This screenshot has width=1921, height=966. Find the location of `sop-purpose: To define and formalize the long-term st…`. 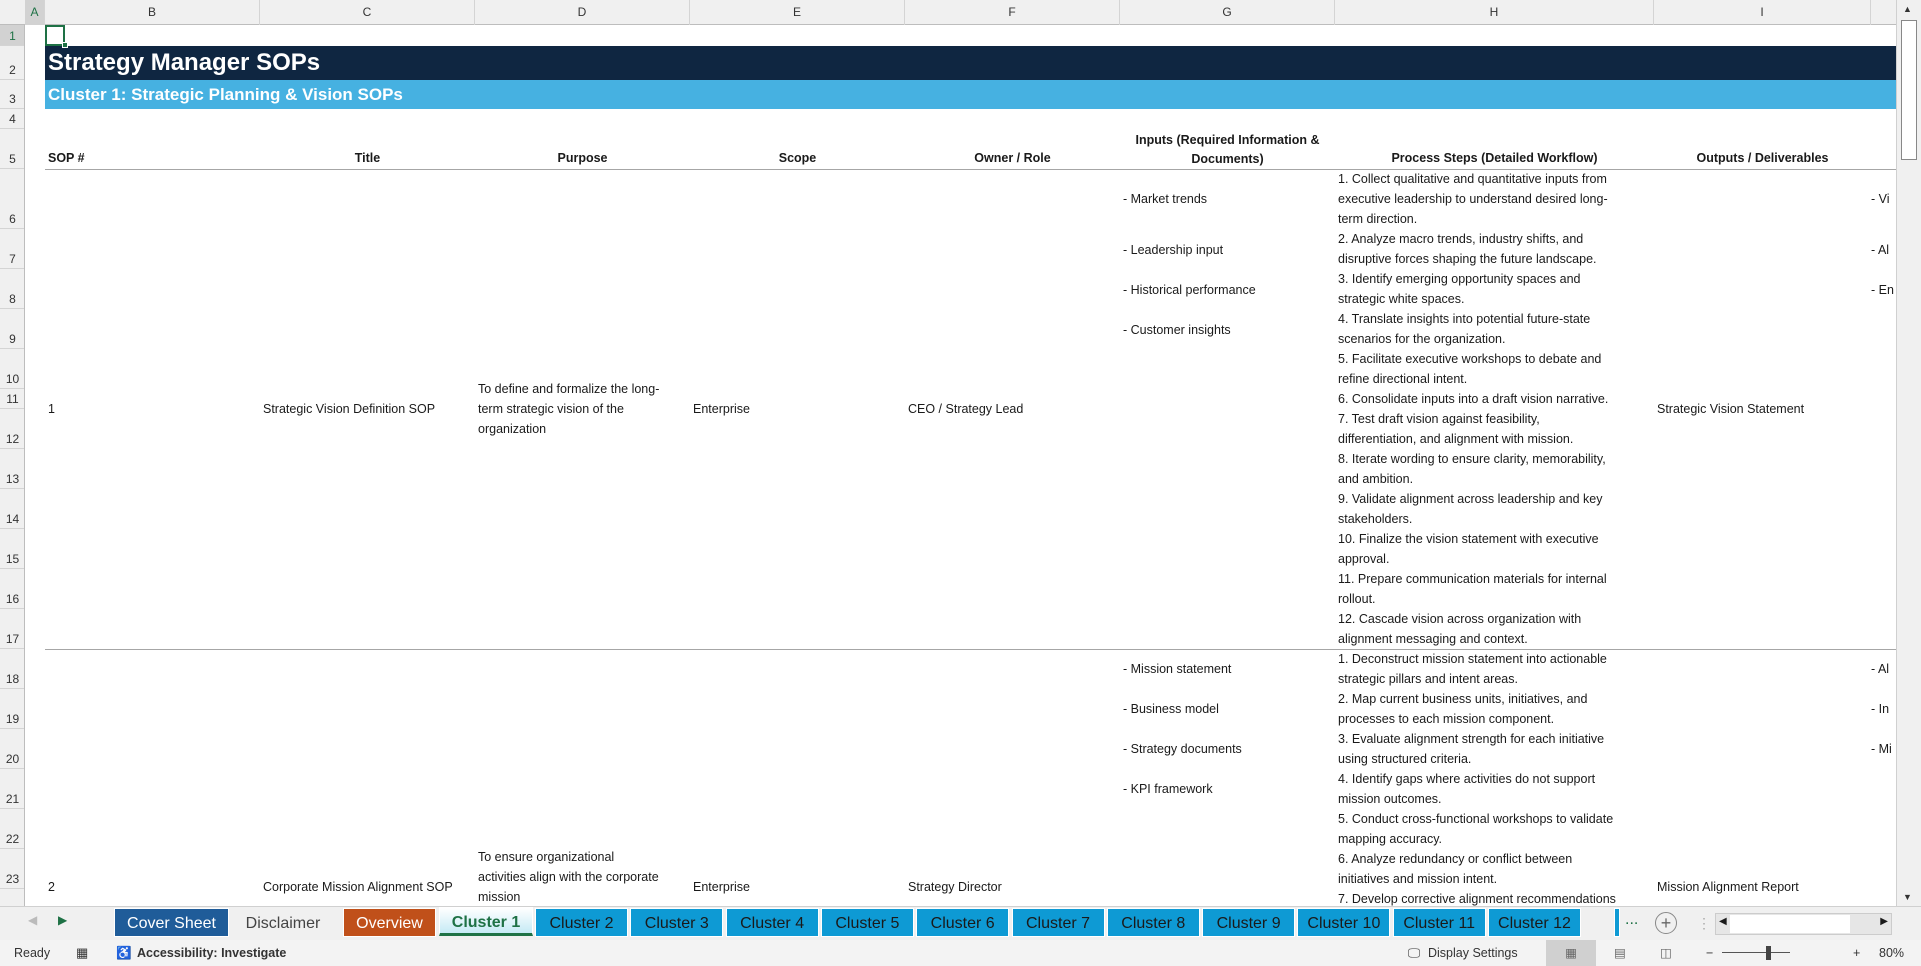

sop-purpose: To define and formalize the long-term st… is located at coordinates (582, 409).